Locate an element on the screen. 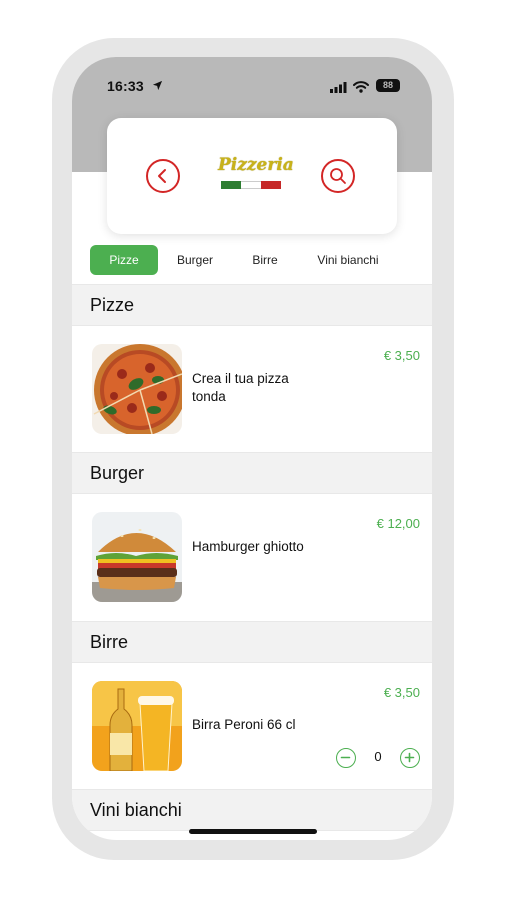  decrease-button is located at coordinates (346, 758).